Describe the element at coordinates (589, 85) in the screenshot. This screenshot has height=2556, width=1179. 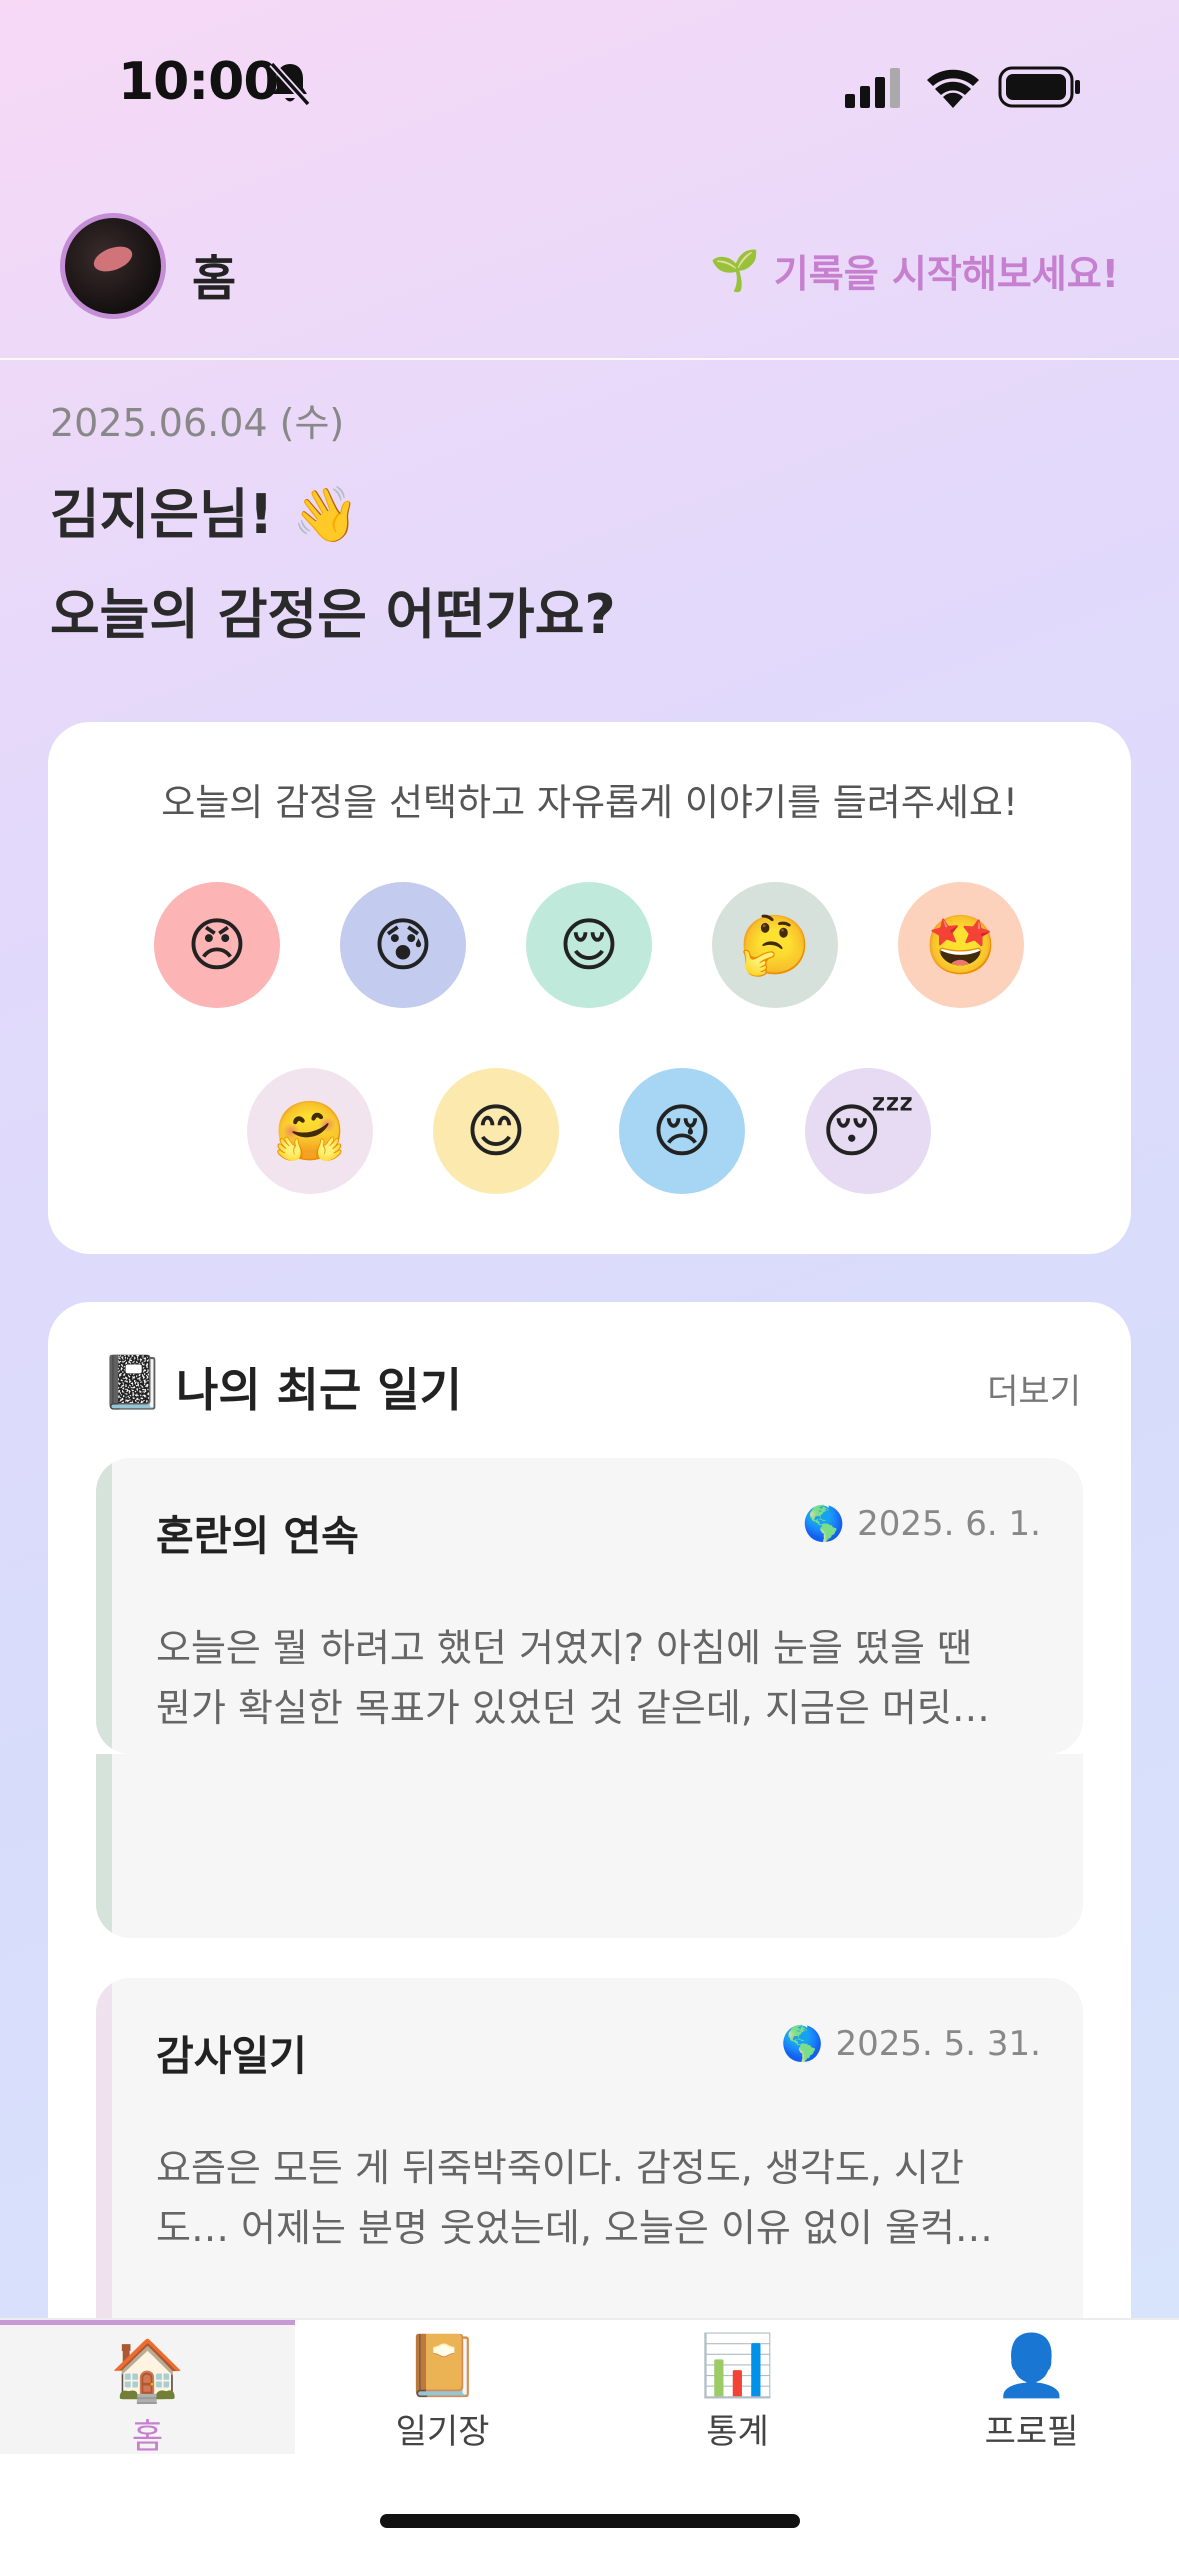
I see `status-bar: 10:00` at that location.